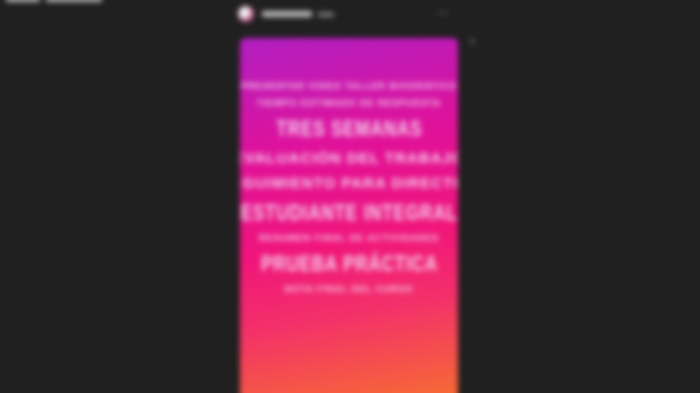 This screenshot has height=393, width=700. Describe the element at coordinates (348, 14) in the screenshot. I see `story-header` at that location.